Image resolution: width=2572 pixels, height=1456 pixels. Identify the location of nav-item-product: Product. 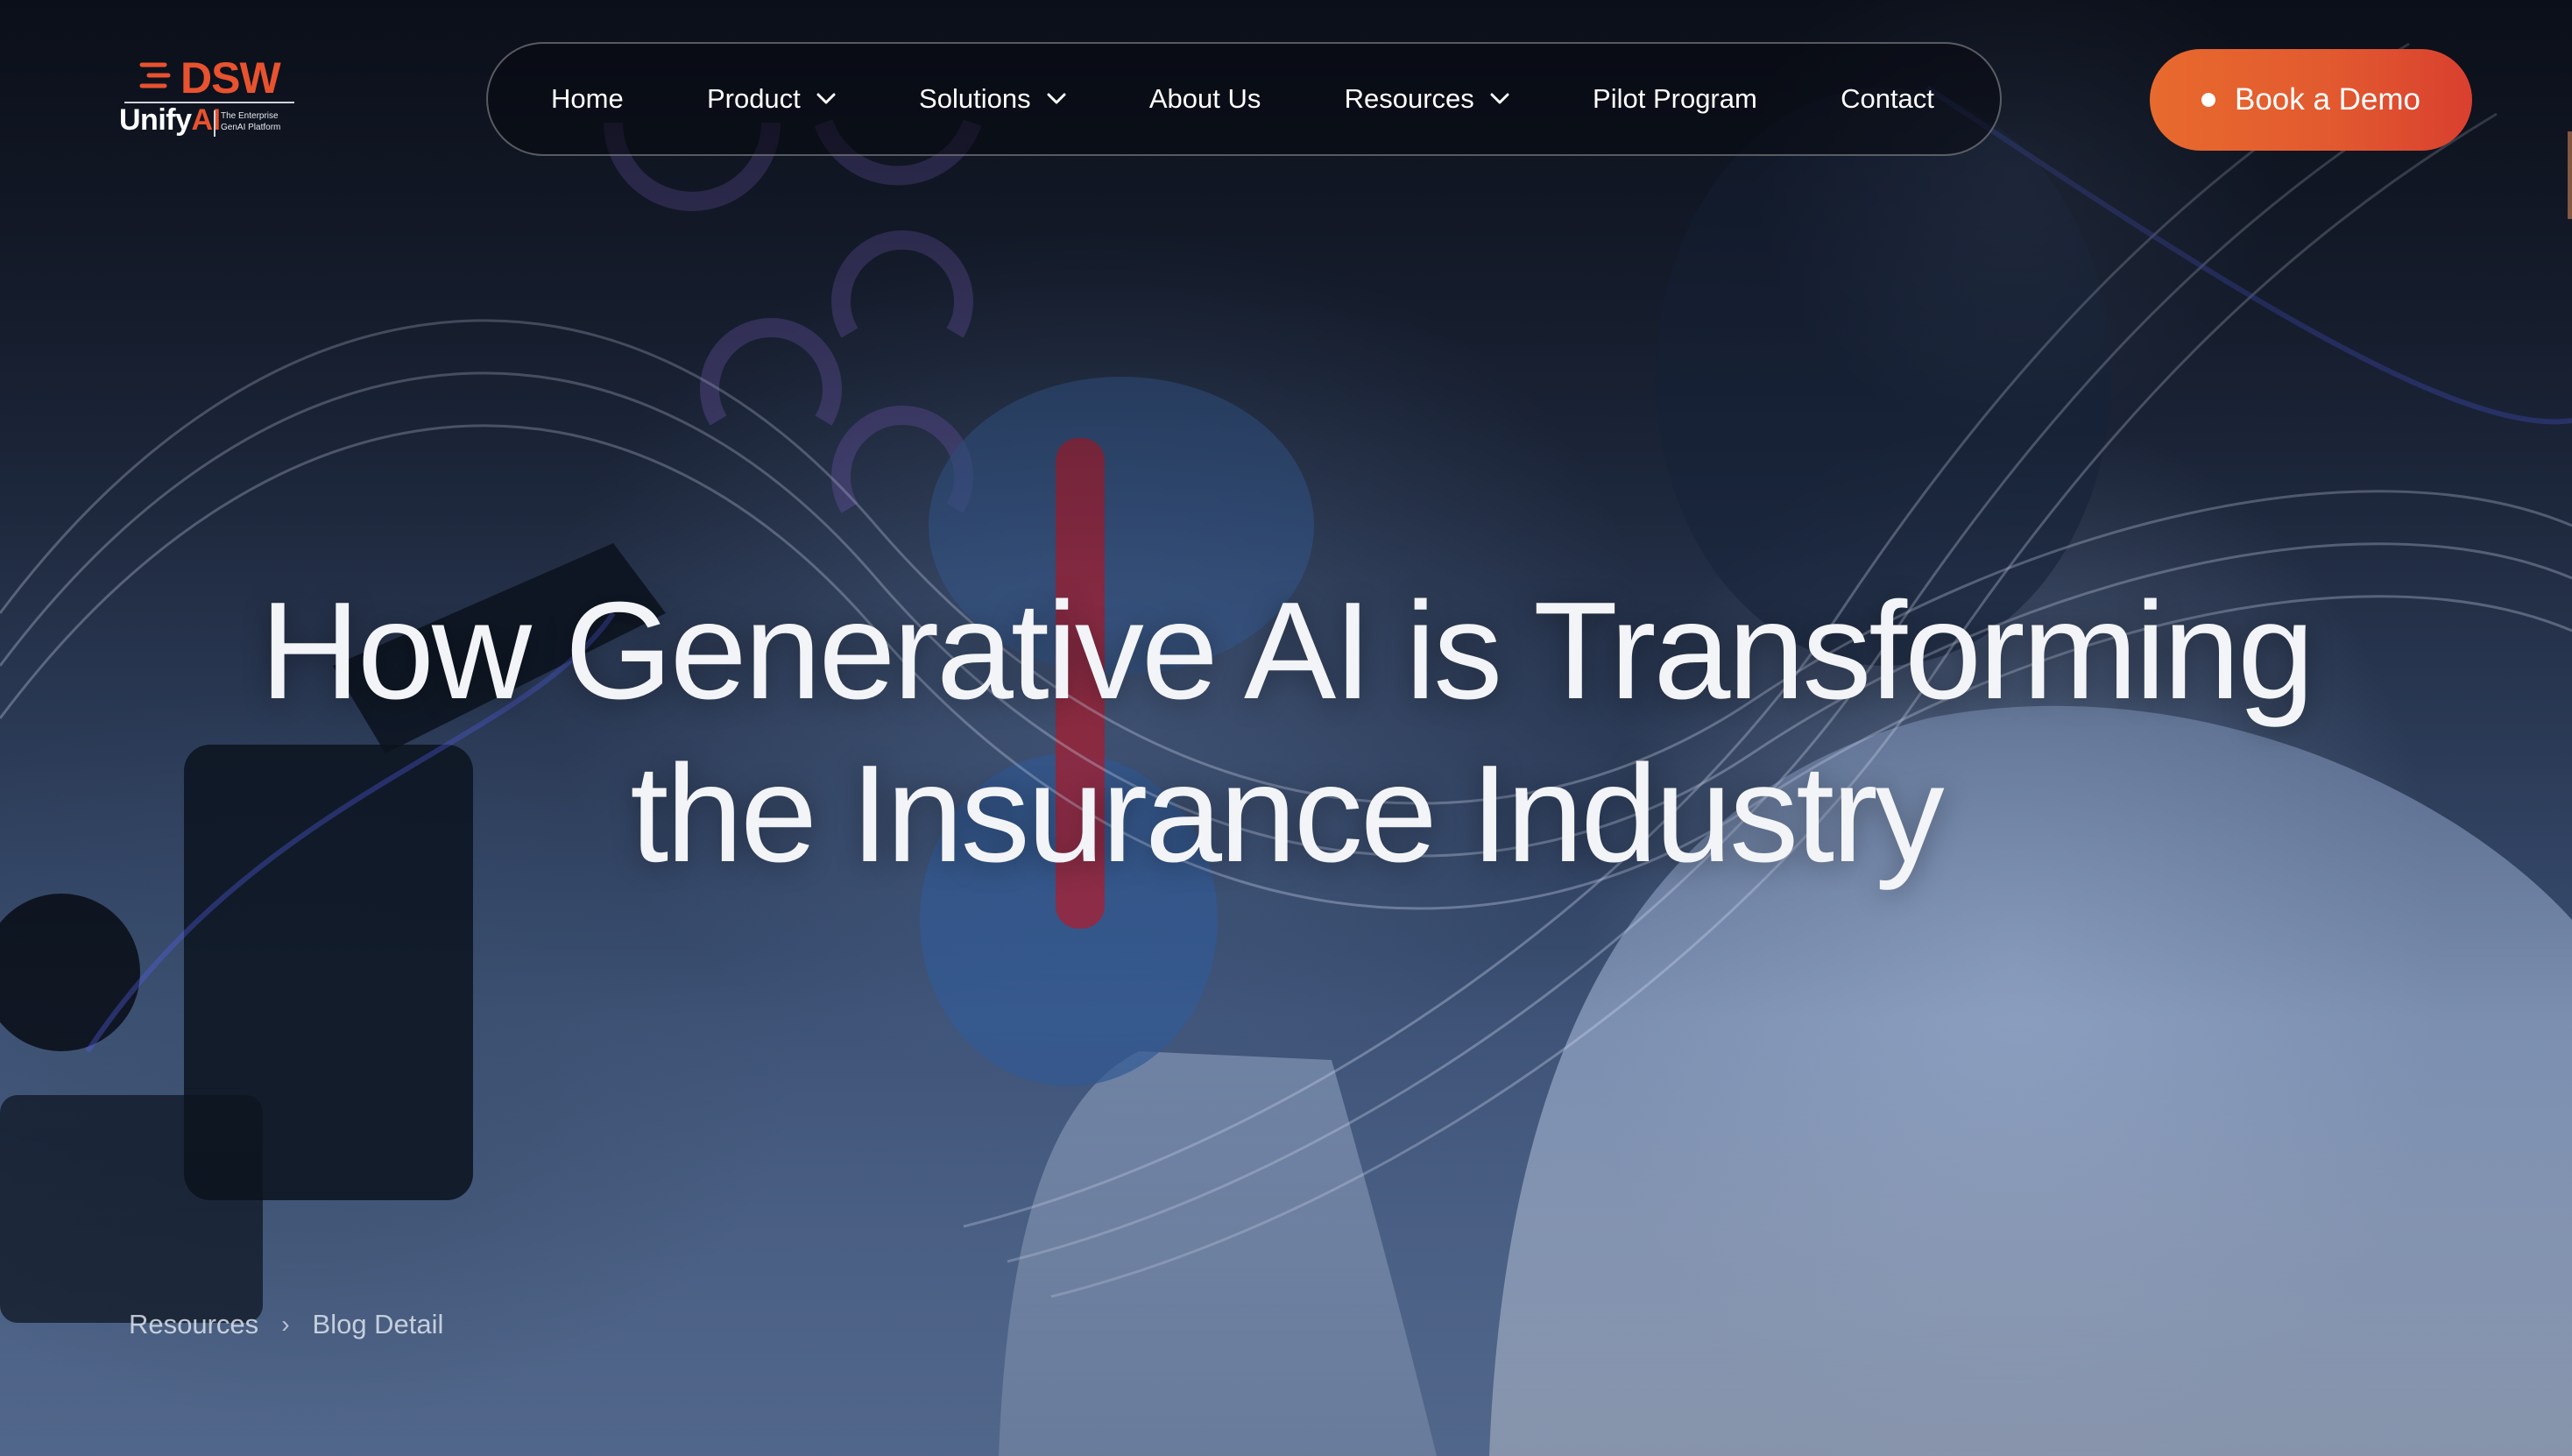
(771, 99).